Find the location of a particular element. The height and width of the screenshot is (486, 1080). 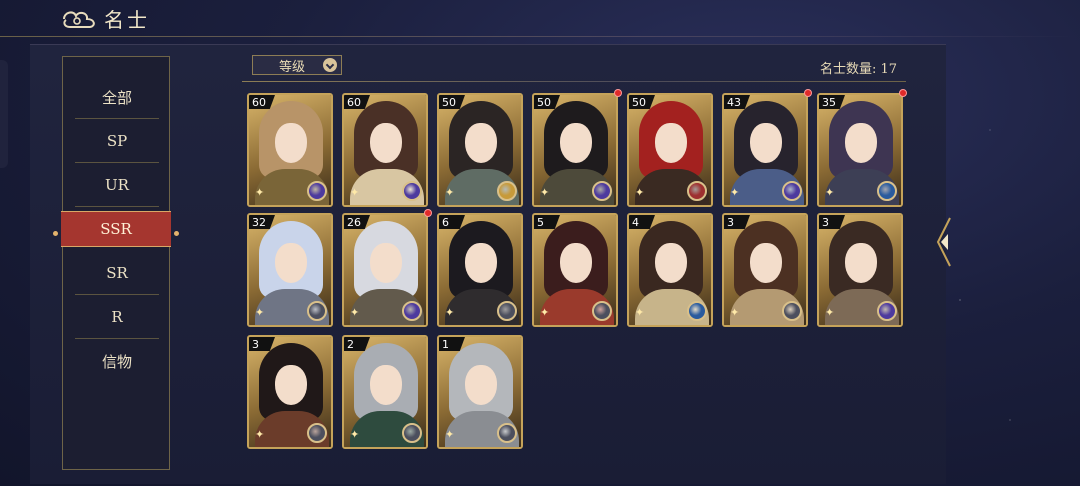

sidebar-item-ssr: SSR is located at coordinates (116, 229).